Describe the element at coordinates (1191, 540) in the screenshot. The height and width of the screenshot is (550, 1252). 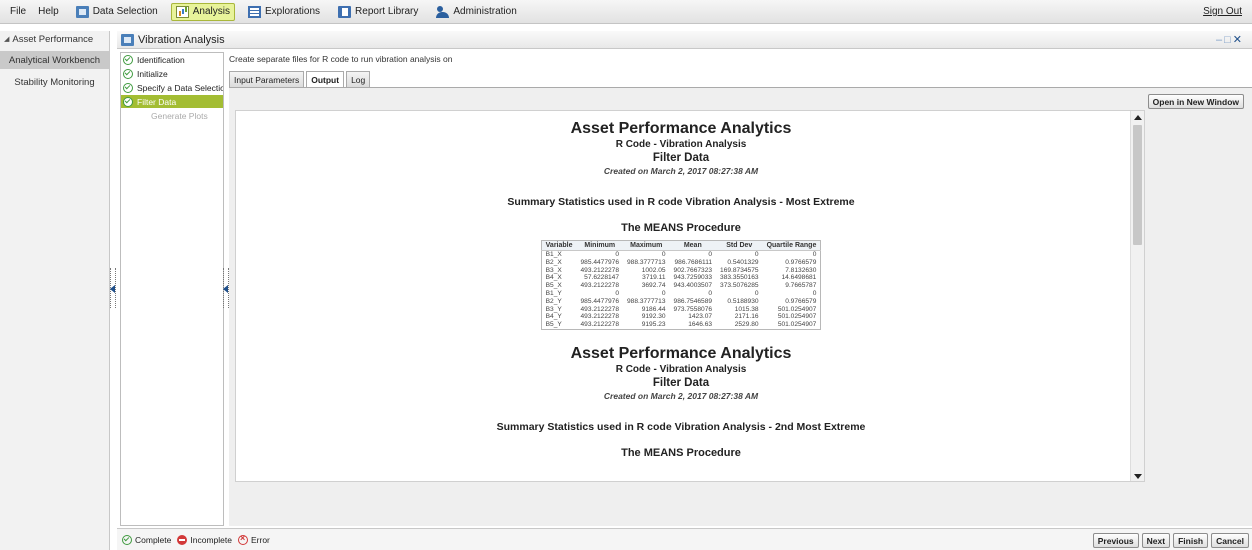
I see `finish-button: Finish` at that location.